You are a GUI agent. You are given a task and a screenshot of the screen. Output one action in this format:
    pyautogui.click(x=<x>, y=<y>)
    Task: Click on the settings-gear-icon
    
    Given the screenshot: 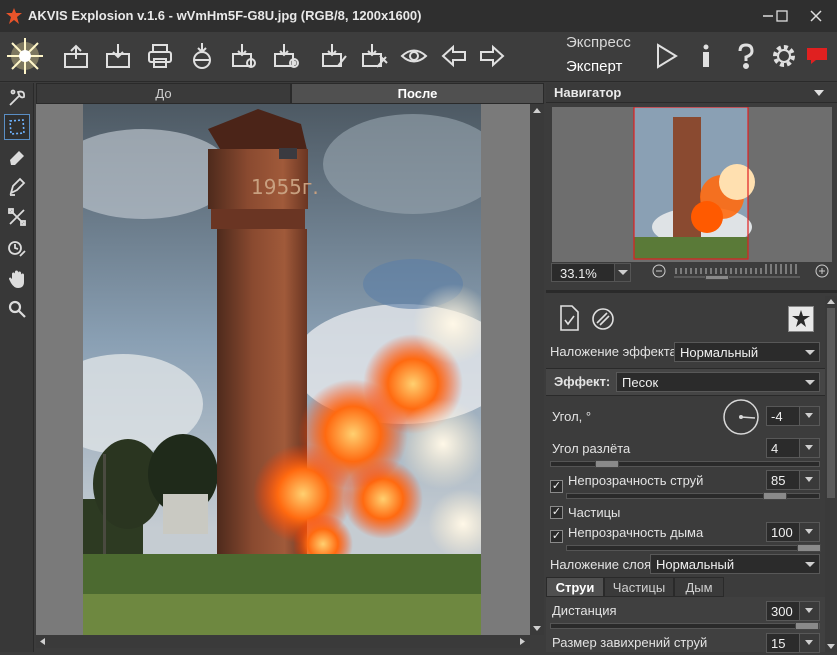 What is the action you would take?
    pyautogui.click(x=784, y=56)
    